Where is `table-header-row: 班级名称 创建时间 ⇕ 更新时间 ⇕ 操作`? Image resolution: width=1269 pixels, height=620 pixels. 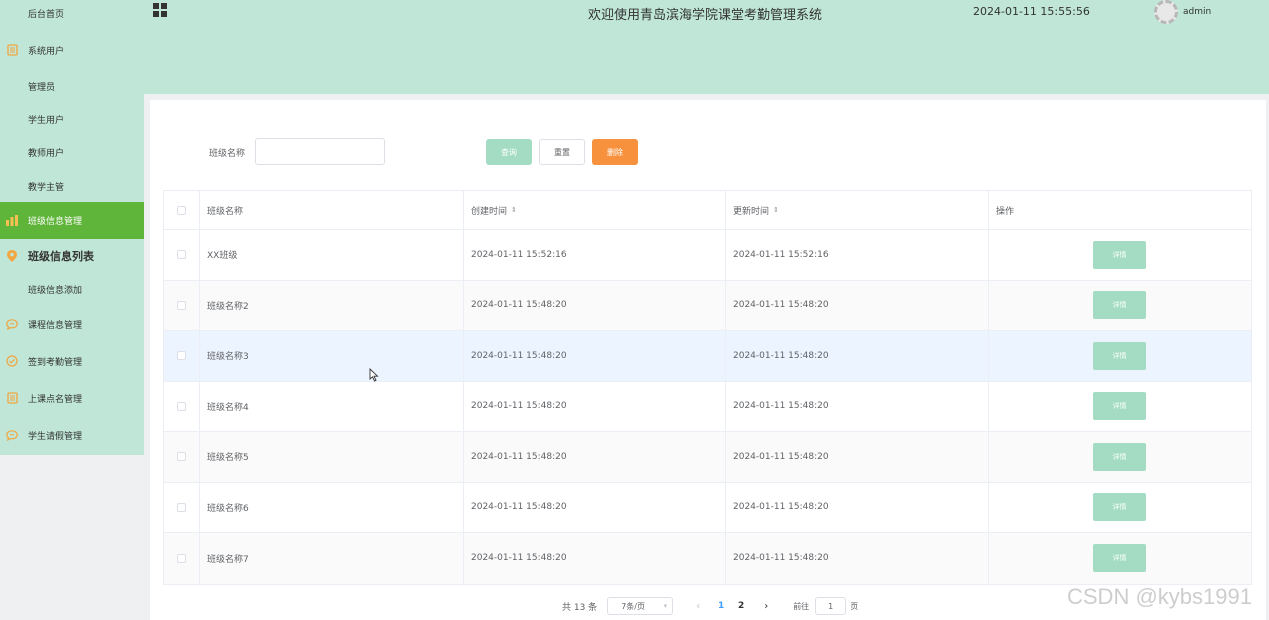 table-header-row: 班级名称 创建时间 ⇕ 更新时间 ⇕ 操作 is located at coordinates (707, 210).